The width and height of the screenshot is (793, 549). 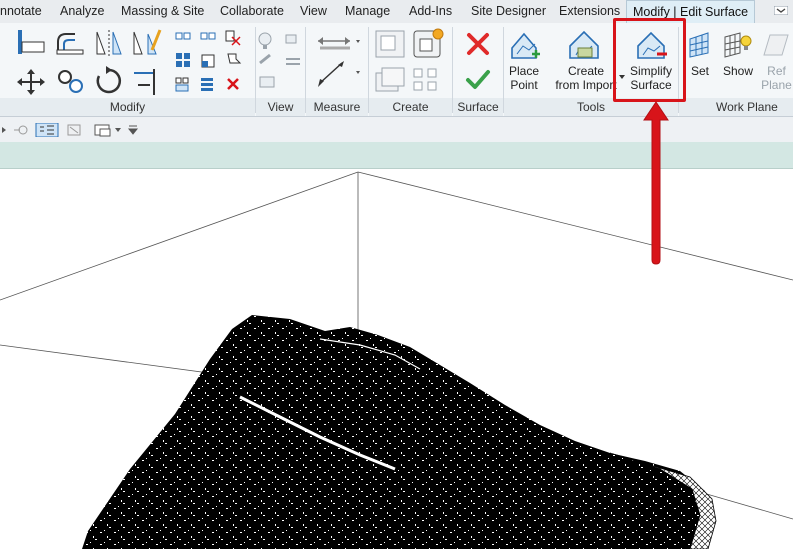 What do you see at coordinates (71, 82) in the screenshot?
I see `copy-icon` at bounding box center [71, 82].